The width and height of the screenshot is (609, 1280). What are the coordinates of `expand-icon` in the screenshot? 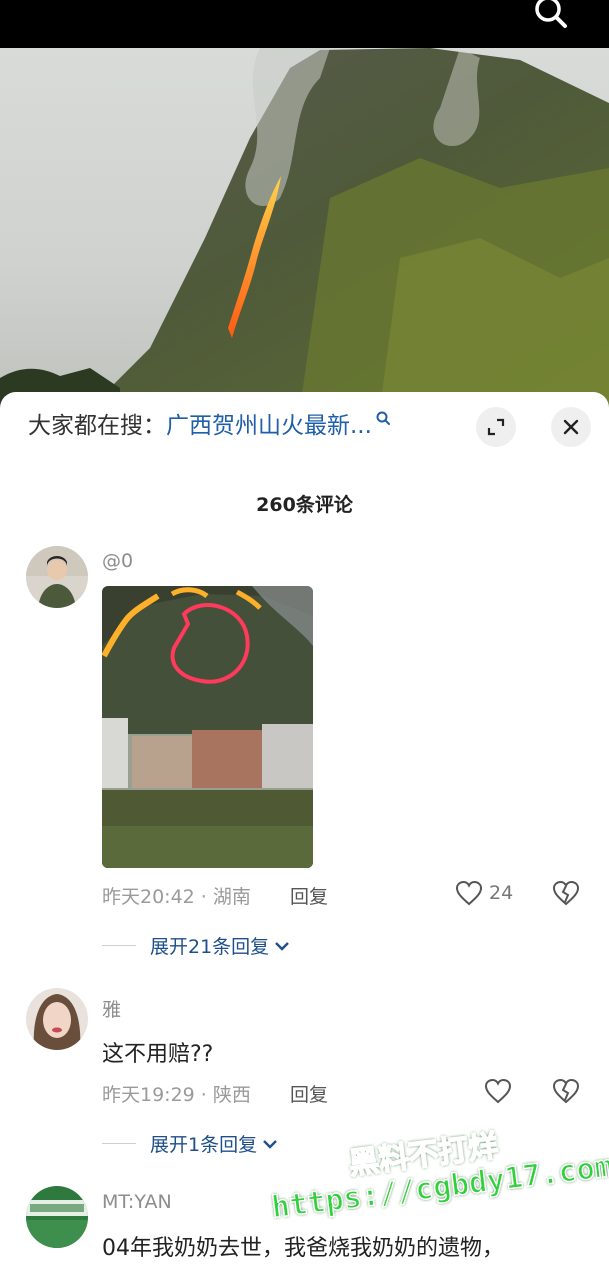 It's located at (496, 427).